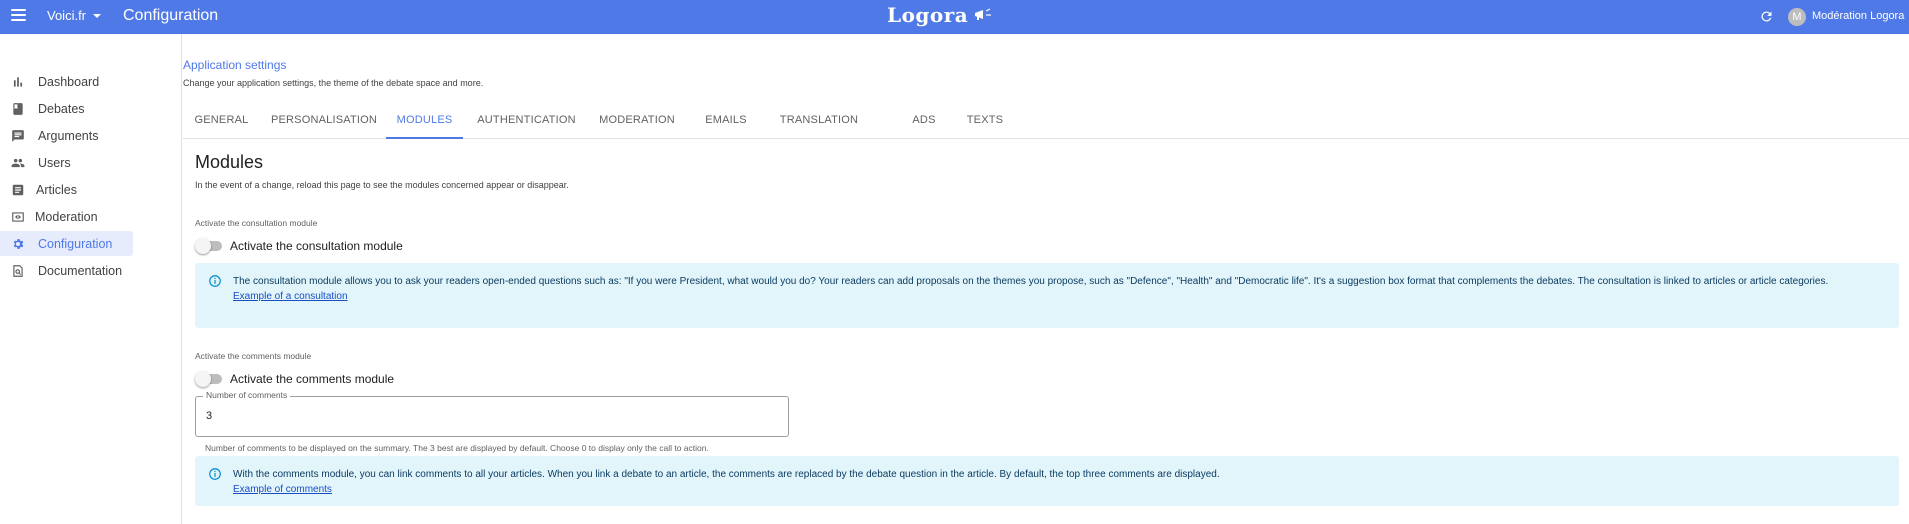 The width and height of the screenshot is (1909, 524). I want to click on bar-chart-icon, so click(18, 81).